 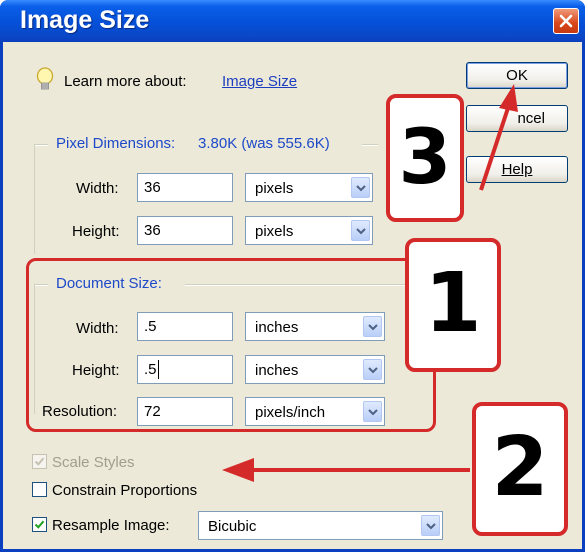 What do you see at coordinates (425, 158) in the screenshot?
I see `callout-3: 3` at bounding box center [425, 158].